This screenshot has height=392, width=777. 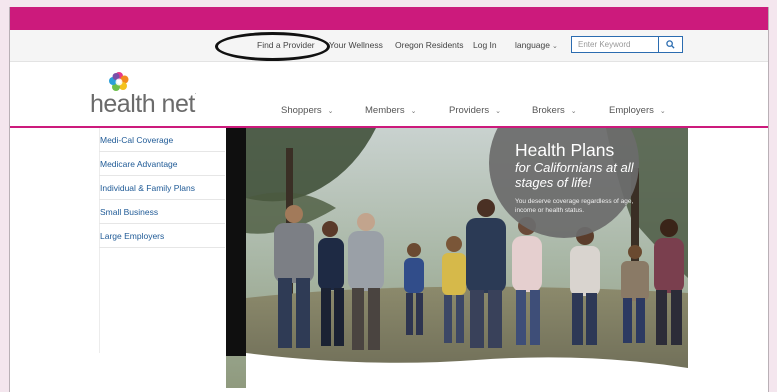 I want to click on language-label: language, so click(x=532, y=45).